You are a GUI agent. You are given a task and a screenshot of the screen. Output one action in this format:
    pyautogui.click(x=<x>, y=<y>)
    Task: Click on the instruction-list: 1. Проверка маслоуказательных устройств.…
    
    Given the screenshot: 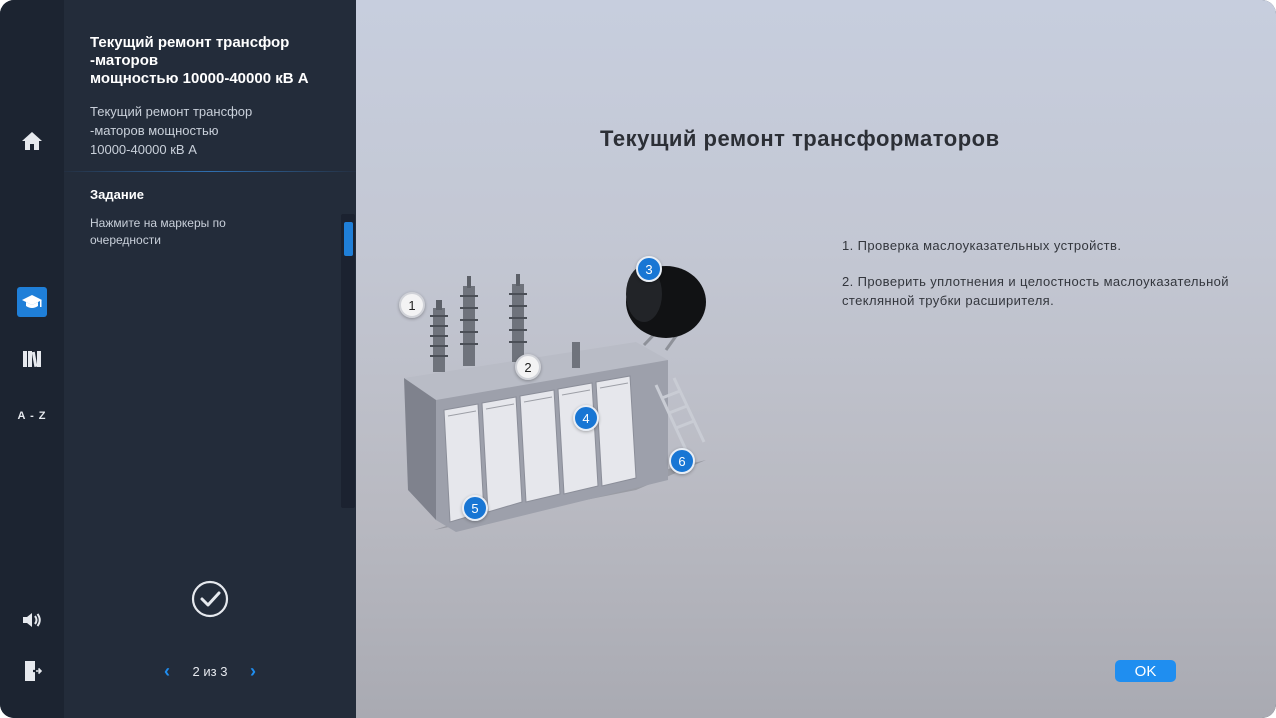 What is the action you would take?
    pyautogui.click(x=1042, y=281)
    